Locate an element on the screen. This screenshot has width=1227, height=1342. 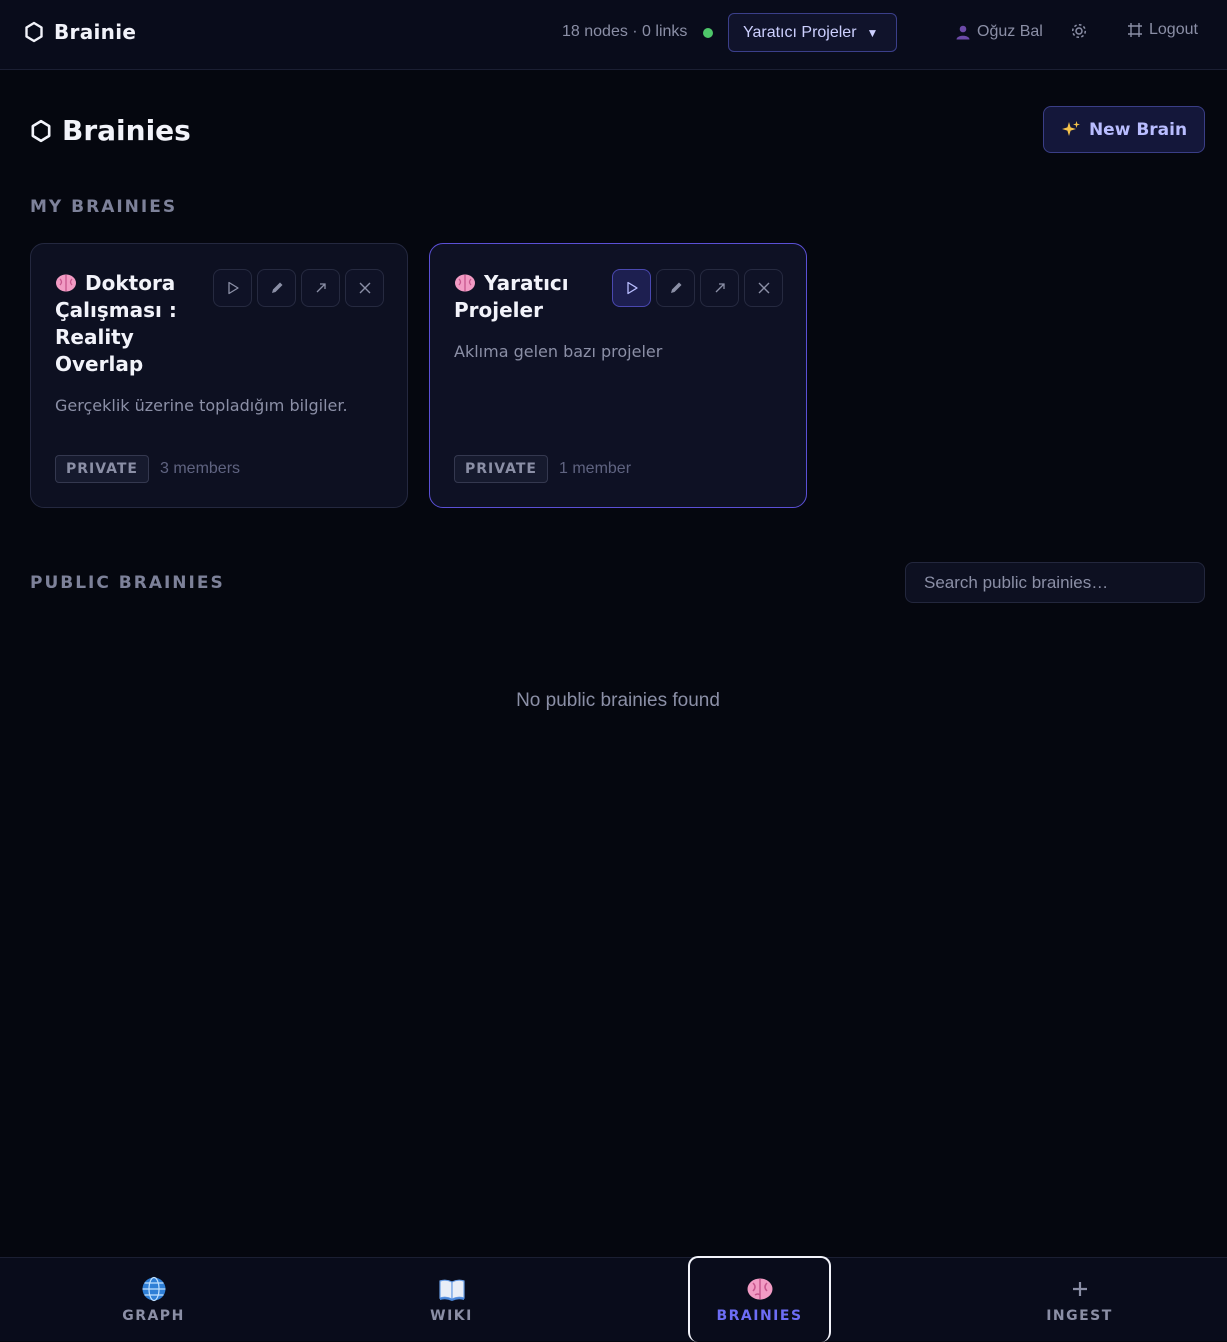
member-count: 3 members is located at coordinates (200, 468).